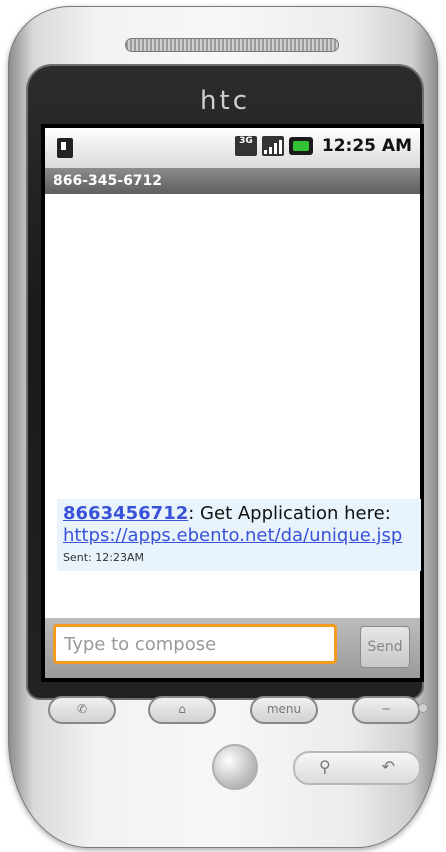 This screenshot has width=446, height=852. What do you see at coordinates (235, 767) in the screenshot?
I see `trackball` at bounding box center [235, 767].